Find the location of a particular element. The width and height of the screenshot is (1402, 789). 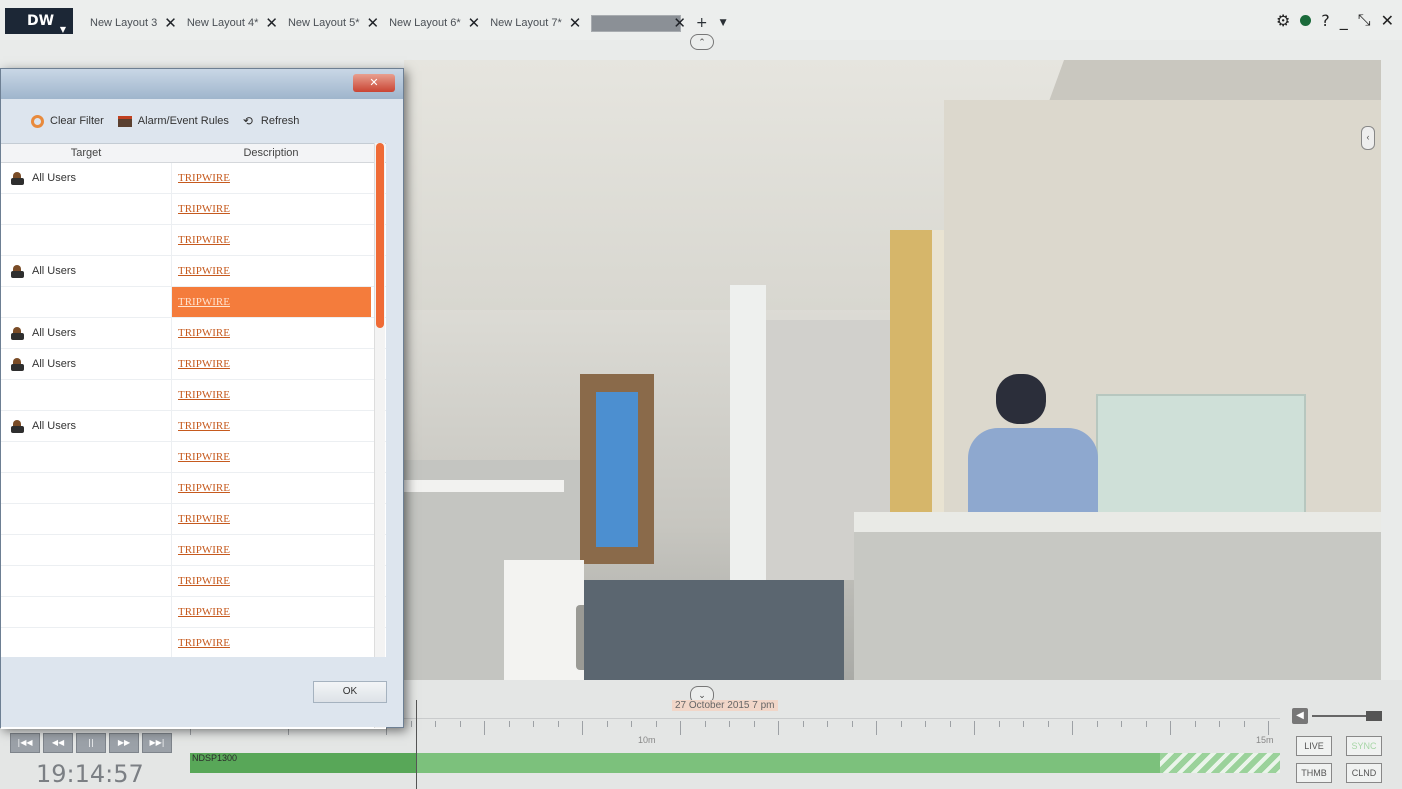

live-button: LIVE is located at coordinates (1314, 746).